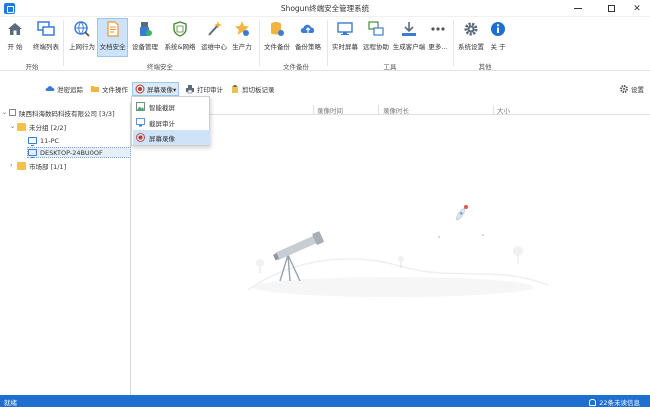 This screenshot has height=407, width=650. I want to click on leak-trace-button: 泄密追踪, so click(64, 89).